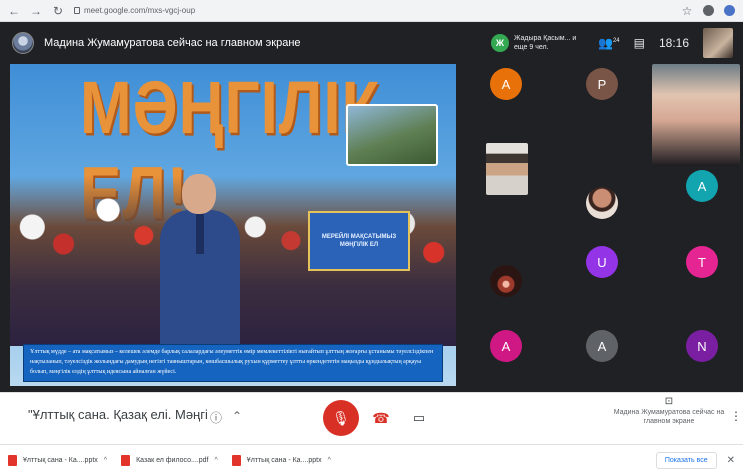  Describe the element at coordinates (609, 43) in the screenshot. I see `people-icon: 👥24` at that location.